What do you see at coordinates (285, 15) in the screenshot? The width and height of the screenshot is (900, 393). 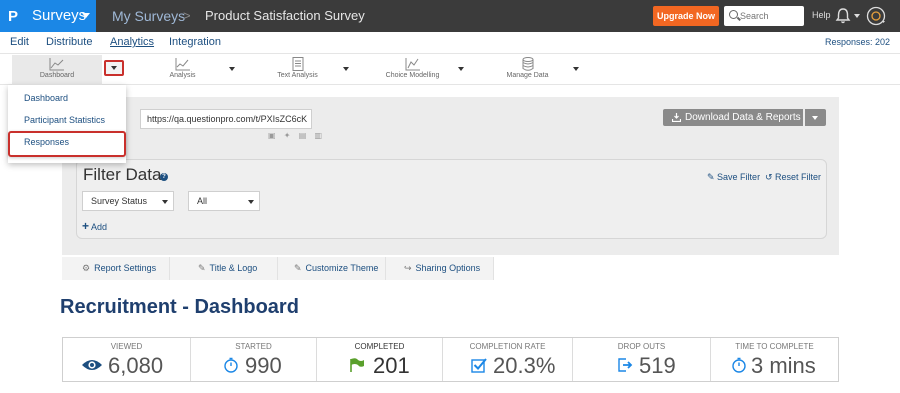 I see `breadcrumb-survey-name: Product Satisfaction Survey` at bounding box center [285, 15].